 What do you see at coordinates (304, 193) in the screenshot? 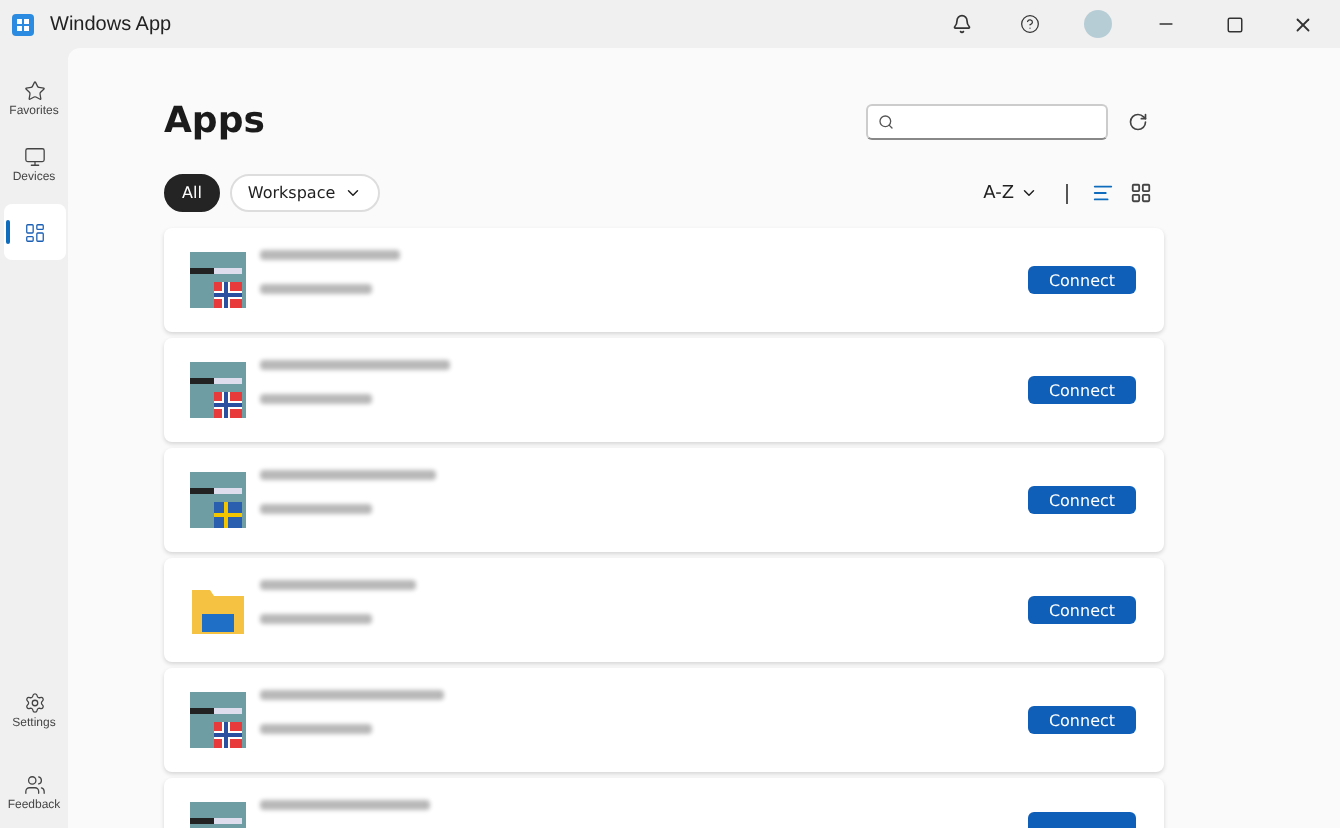
I see `filter-chip: Workspace` at bounding box center [304, 193].